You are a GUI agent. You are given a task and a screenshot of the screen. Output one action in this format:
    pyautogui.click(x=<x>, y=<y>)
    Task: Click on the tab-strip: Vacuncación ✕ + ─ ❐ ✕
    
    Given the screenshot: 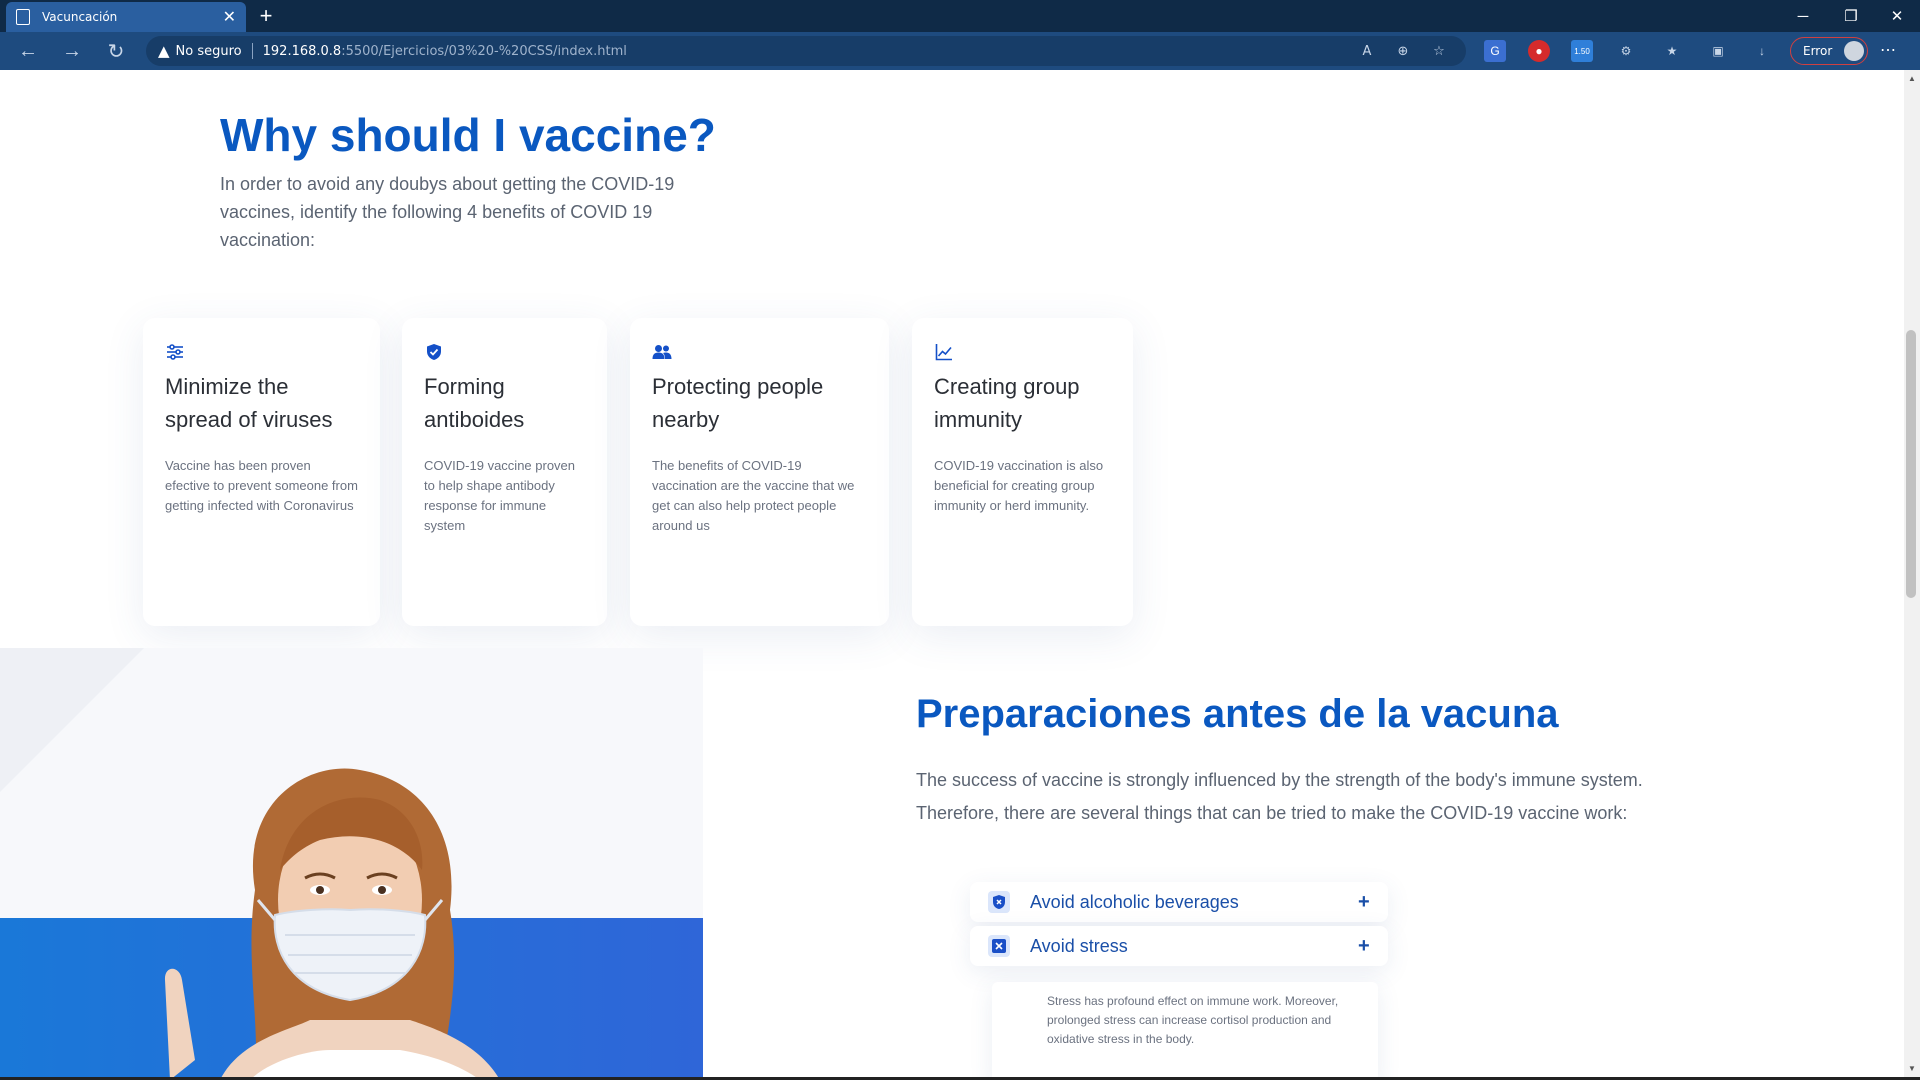 What is the action you would take?
    pyautogui.click(x=960, y=16)
    